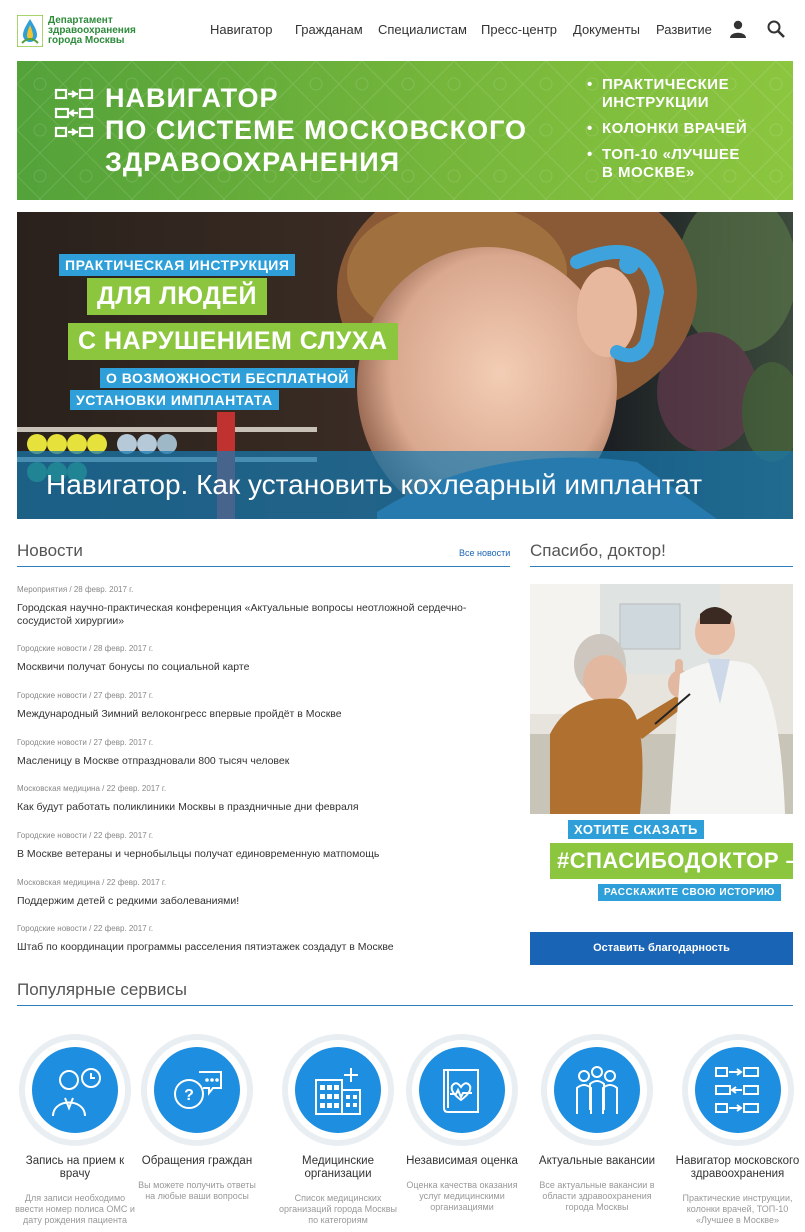  Describe the element at coordinates (597, 1161) in the screenshot. I see `service-title: Актуальные вакансии` at that location.